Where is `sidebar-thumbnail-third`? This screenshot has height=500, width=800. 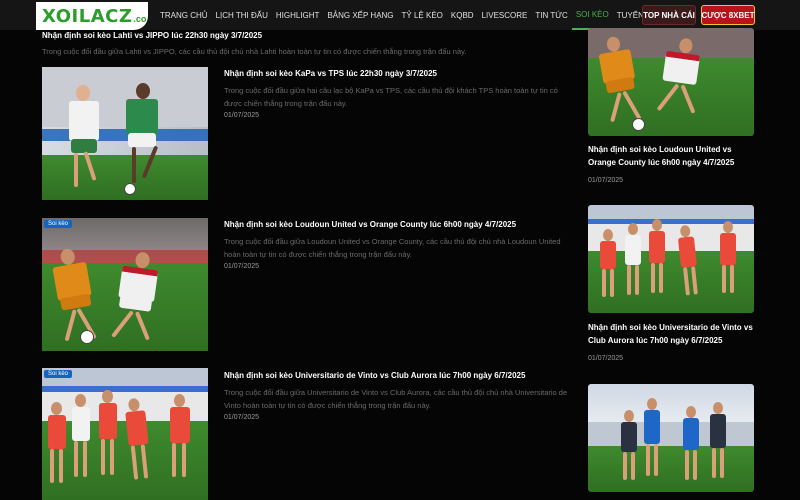
sidebar-thumbnail-third is located at coordinates (671, 438).